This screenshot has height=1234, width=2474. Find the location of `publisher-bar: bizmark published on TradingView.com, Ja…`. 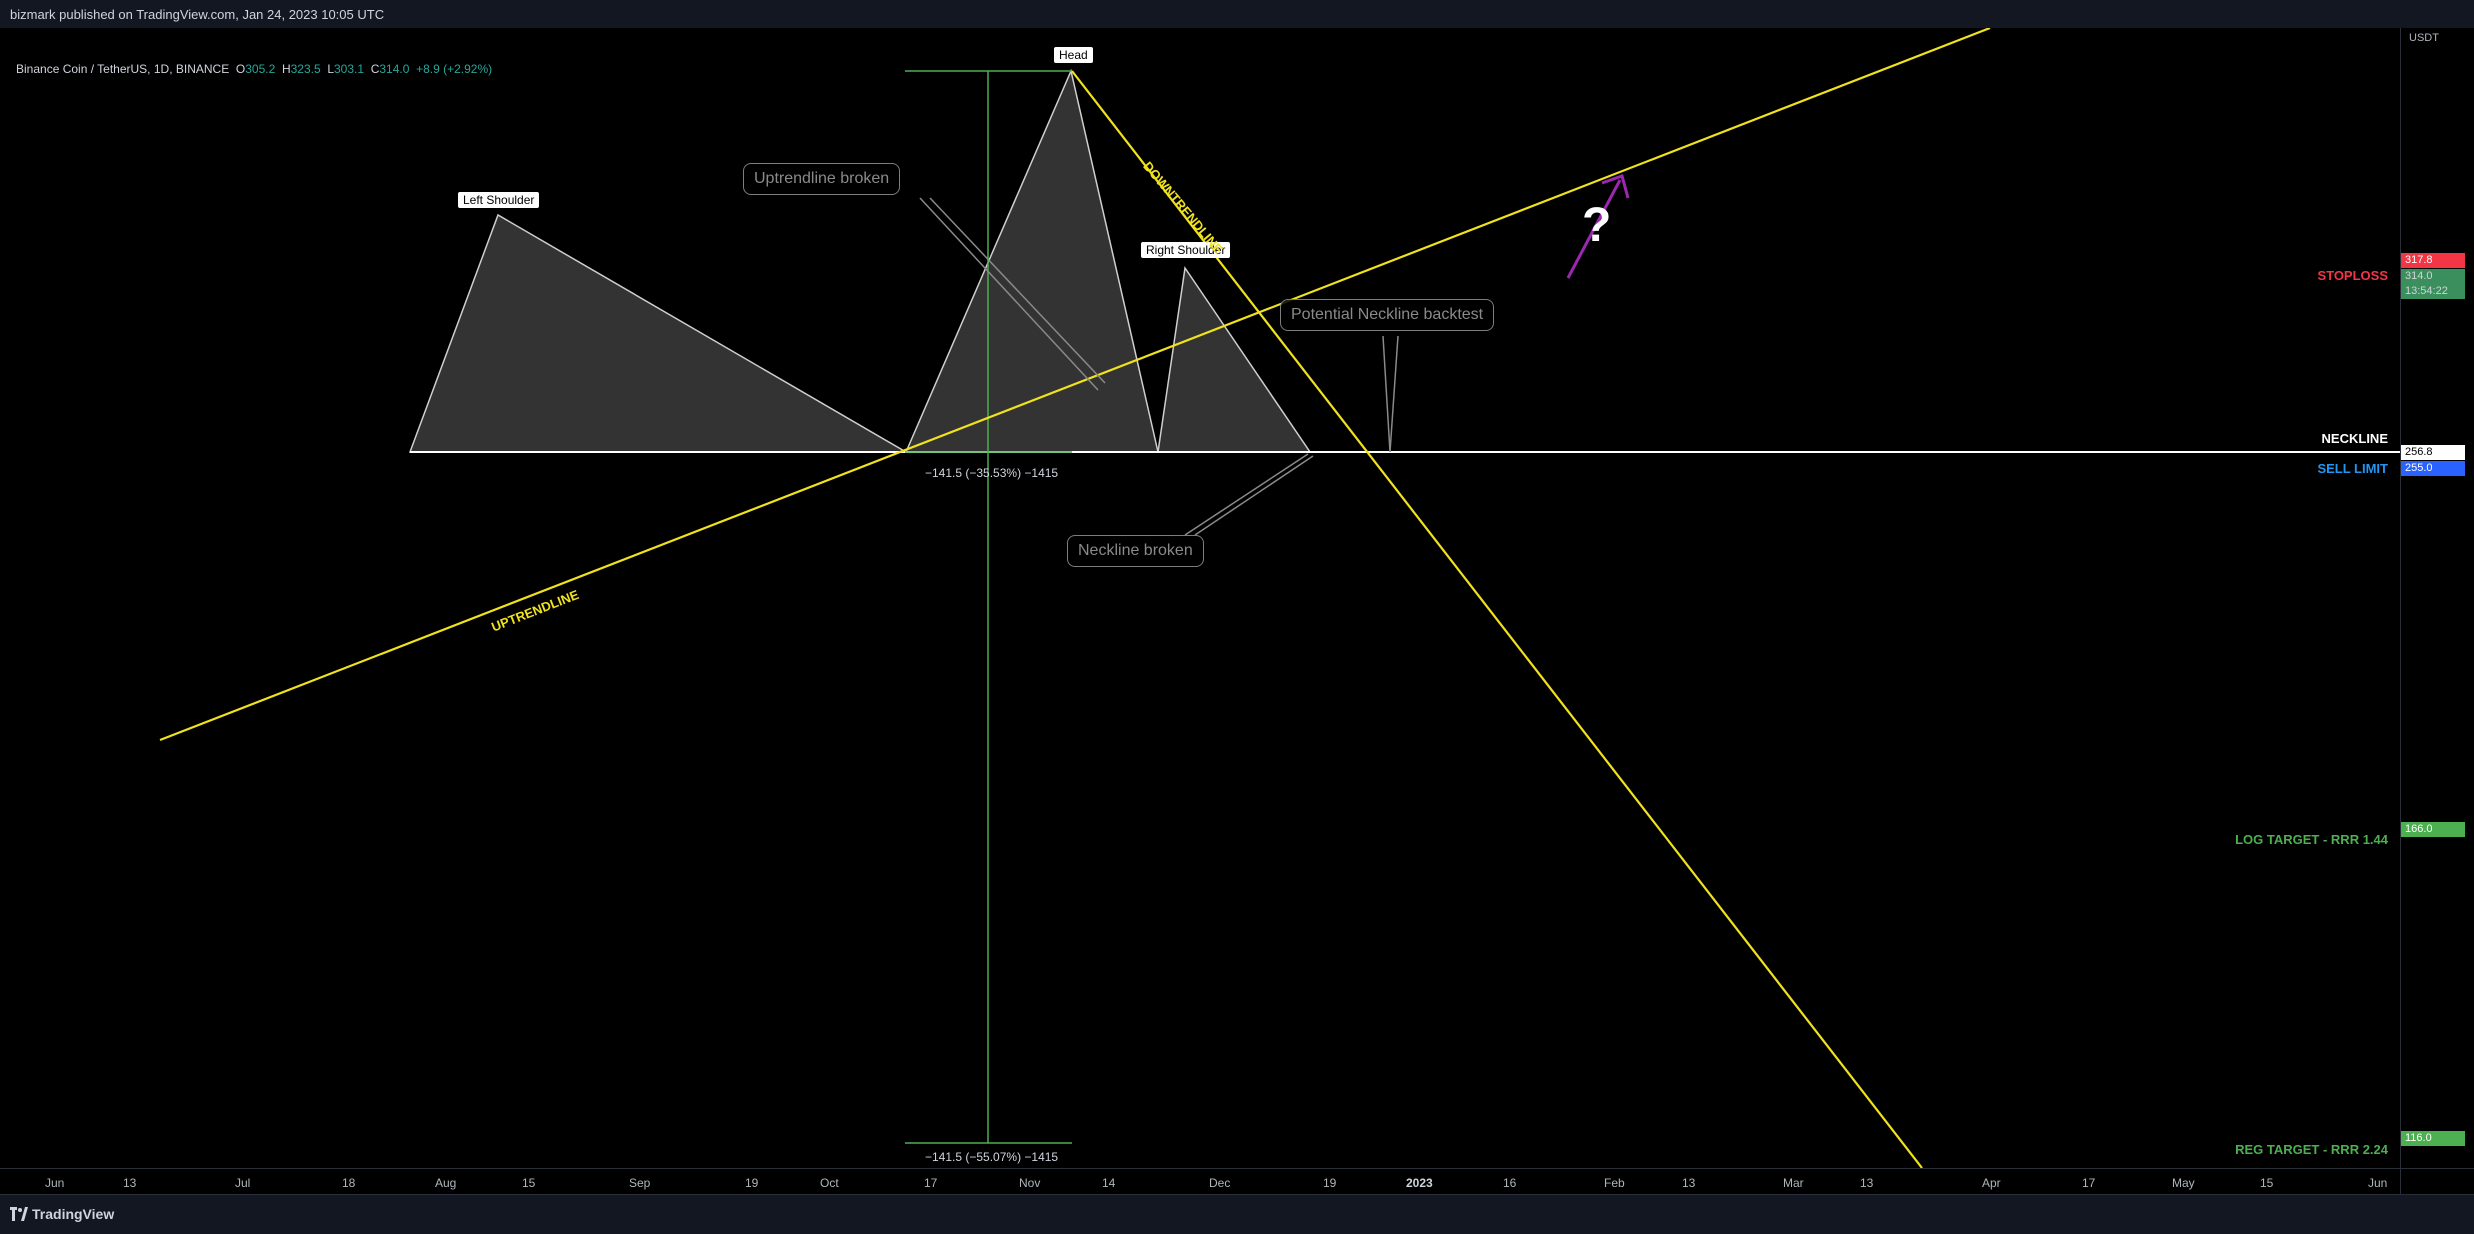

publisher-bar: bizmark published on TradingView.com, Ja… is located at coordinates (1237, 14).